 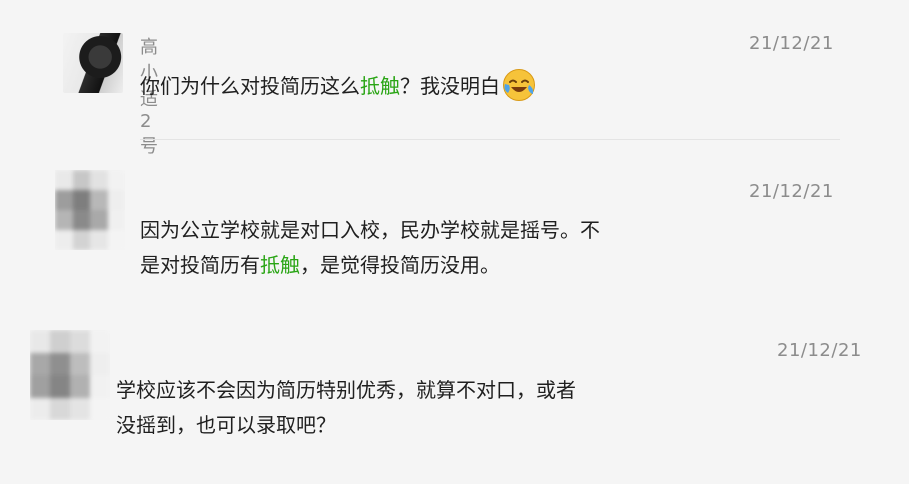 What do you see at coordinates (200, 265) in the screenshot?
I see `comment-text-part: 是对投简历有` at bounding box center [200, 265].